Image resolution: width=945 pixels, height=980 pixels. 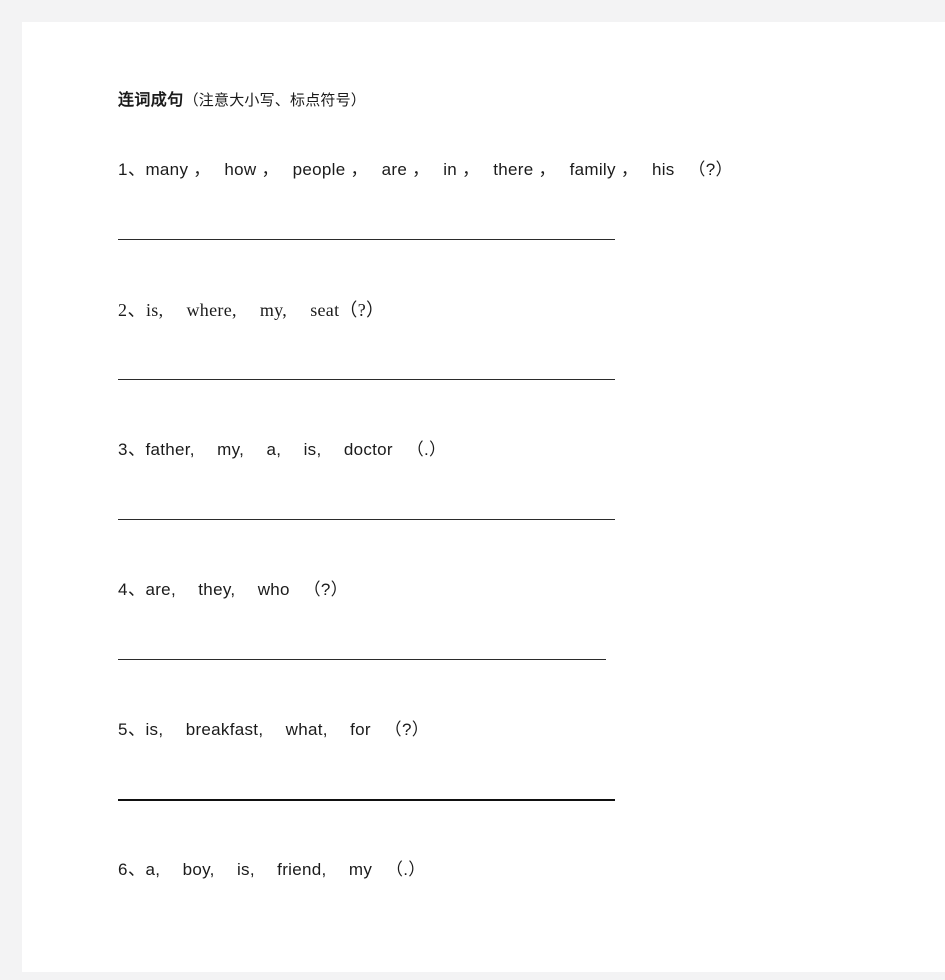 What do you see at coordinates (513, 490) in the screenshot?
I see `question-item: 3、father, my, a, is, doctor （.）` at bounding box center [513, 490].